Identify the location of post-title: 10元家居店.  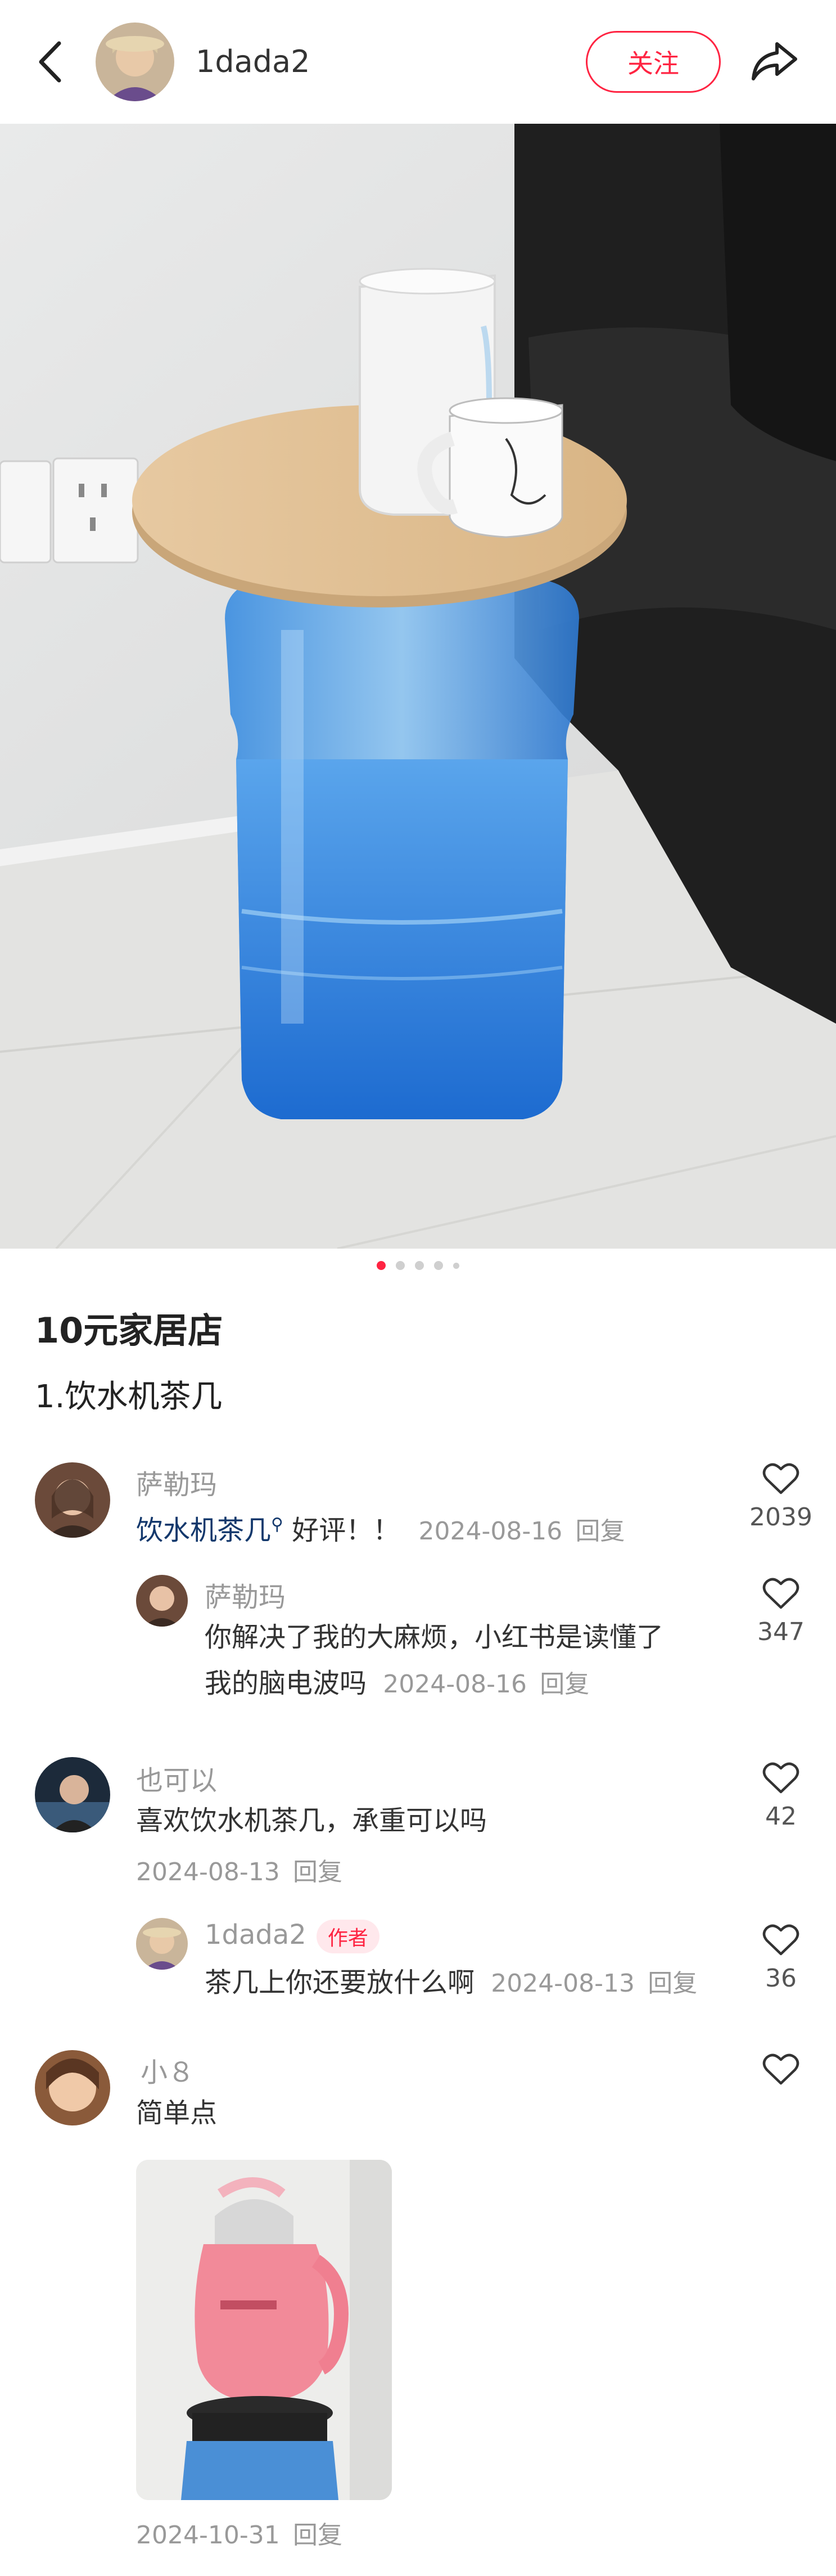
(129, 1330).